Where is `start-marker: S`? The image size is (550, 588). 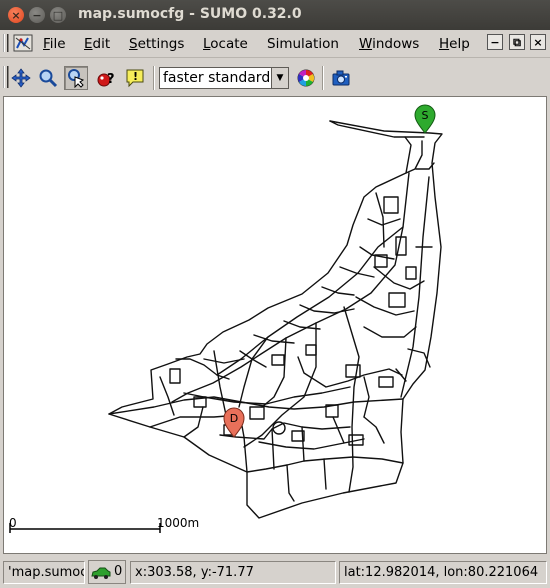 start-marker: S is located at coordinates (425, 119).